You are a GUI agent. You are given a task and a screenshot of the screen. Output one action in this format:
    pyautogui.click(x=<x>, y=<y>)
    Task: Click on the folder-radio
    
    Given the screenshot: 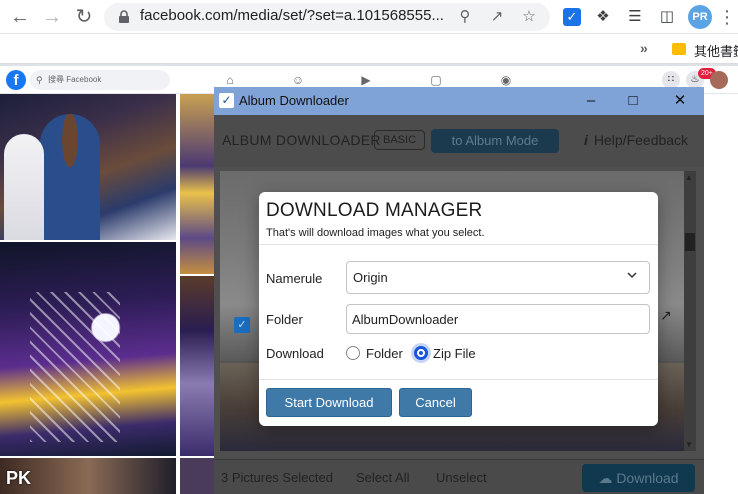 What is the action you would take?
    pyautogui.click(x=353, y=353)
    